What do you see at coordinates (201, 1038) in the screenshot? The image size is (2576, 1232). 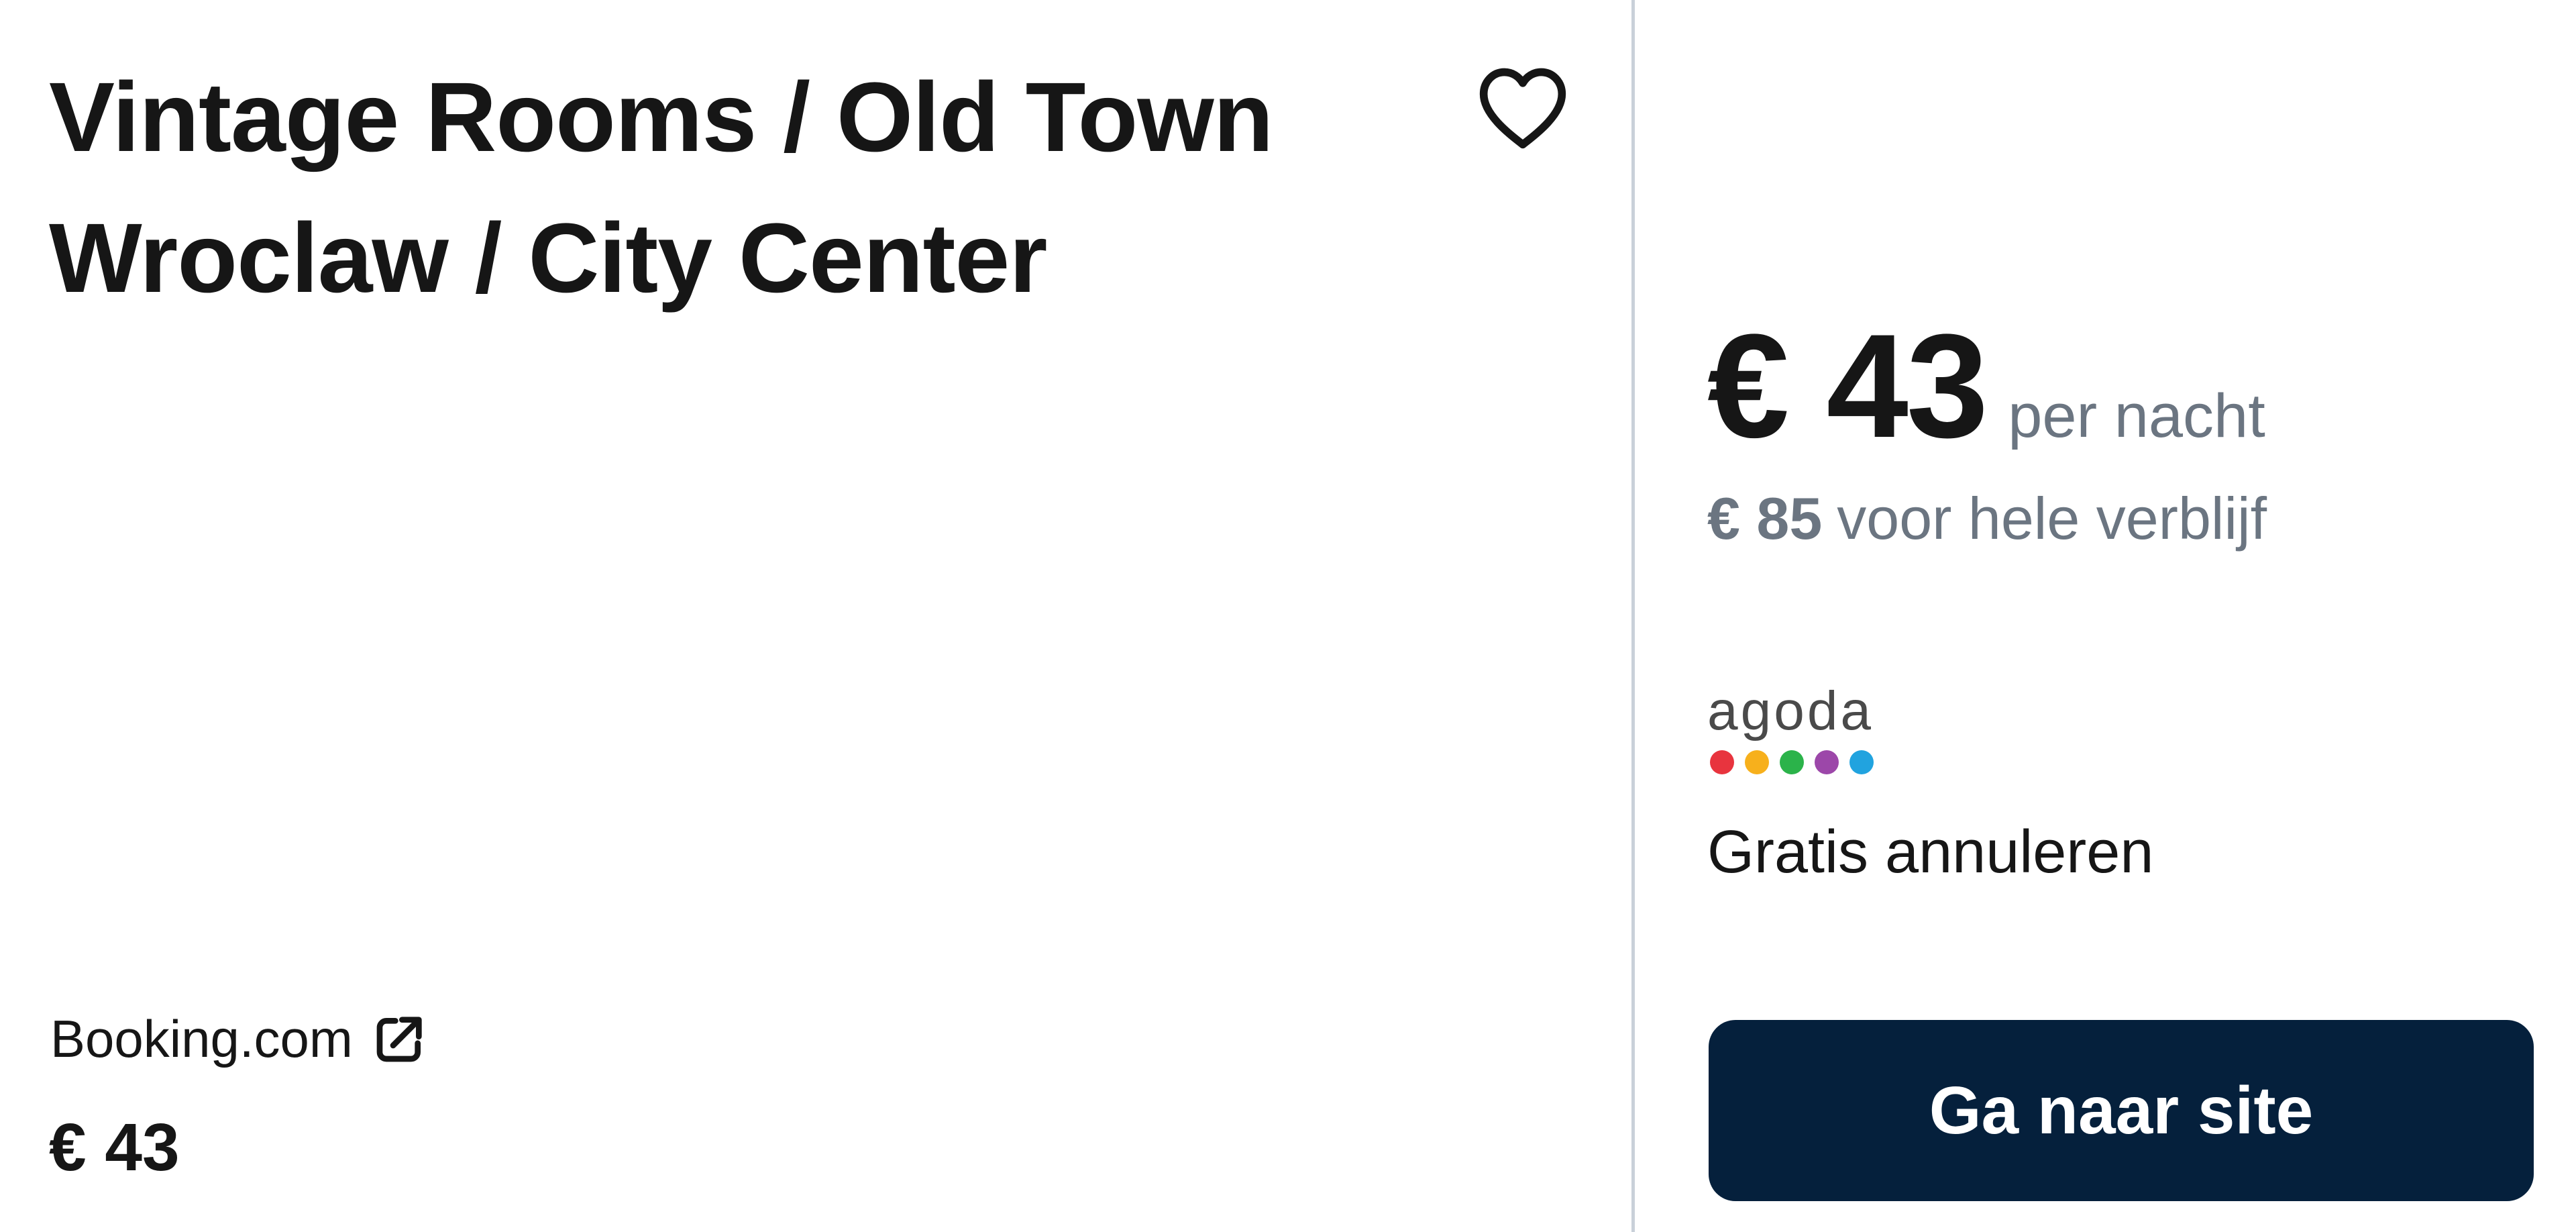 I see `provider-name: Booking.com` at bounding box center [201, 1038].